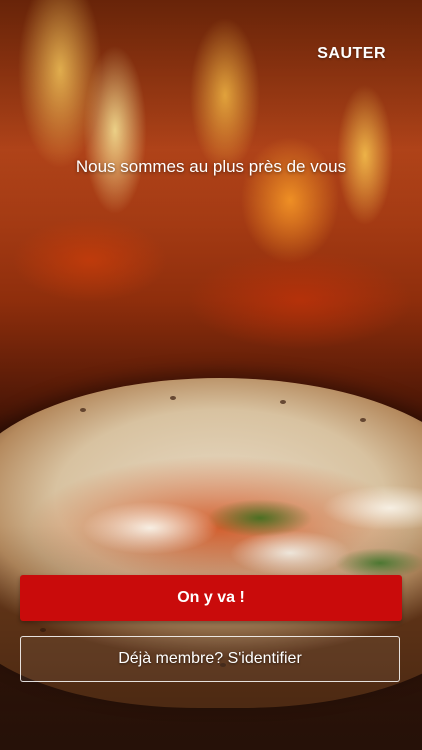 The image size is (422, 750). What do you see at coordinates (210, 659) in the screenshot?
I see `sign-in-button: Déjà membre? S'identifier` at bounding box center [210, 659].